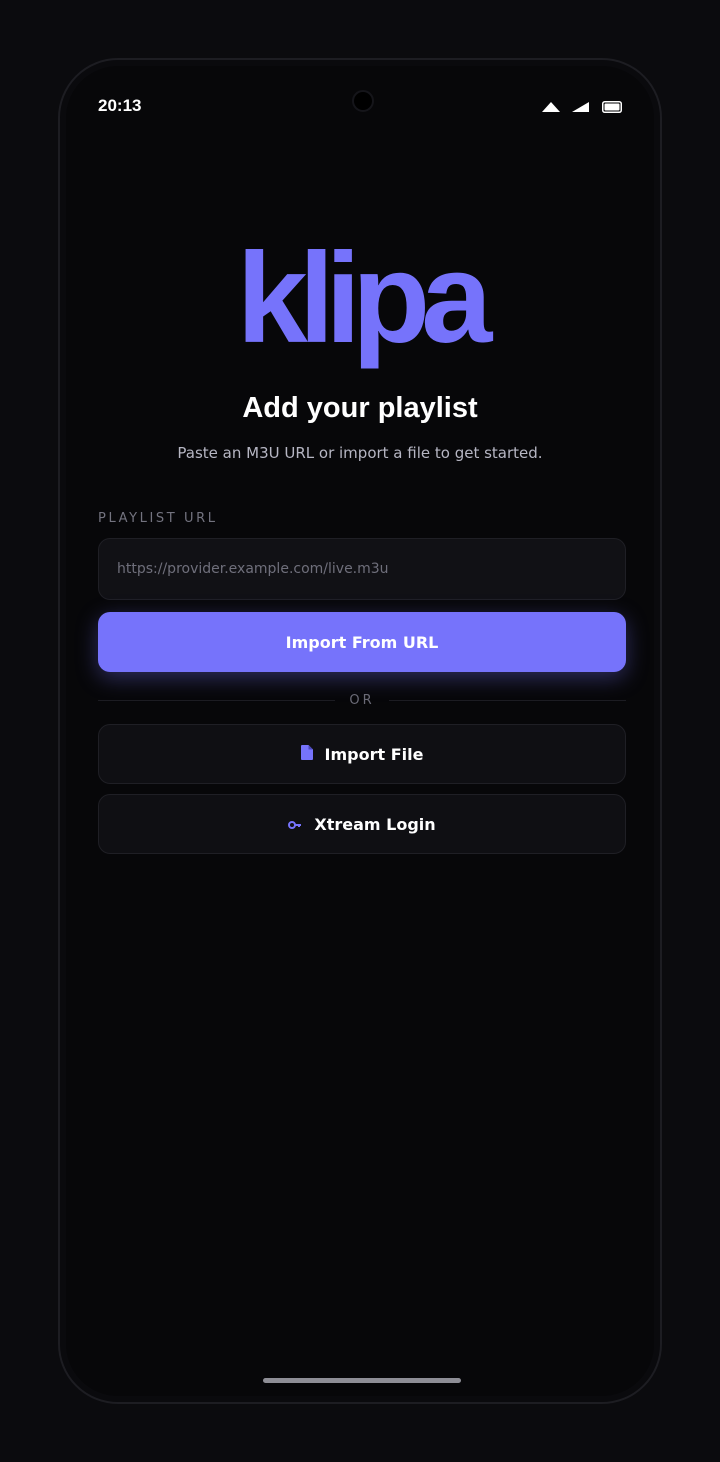 Image resolution: width=720 pixels, height=1462 pixels. I want to click on or-divider: OR, so click(362, 700).